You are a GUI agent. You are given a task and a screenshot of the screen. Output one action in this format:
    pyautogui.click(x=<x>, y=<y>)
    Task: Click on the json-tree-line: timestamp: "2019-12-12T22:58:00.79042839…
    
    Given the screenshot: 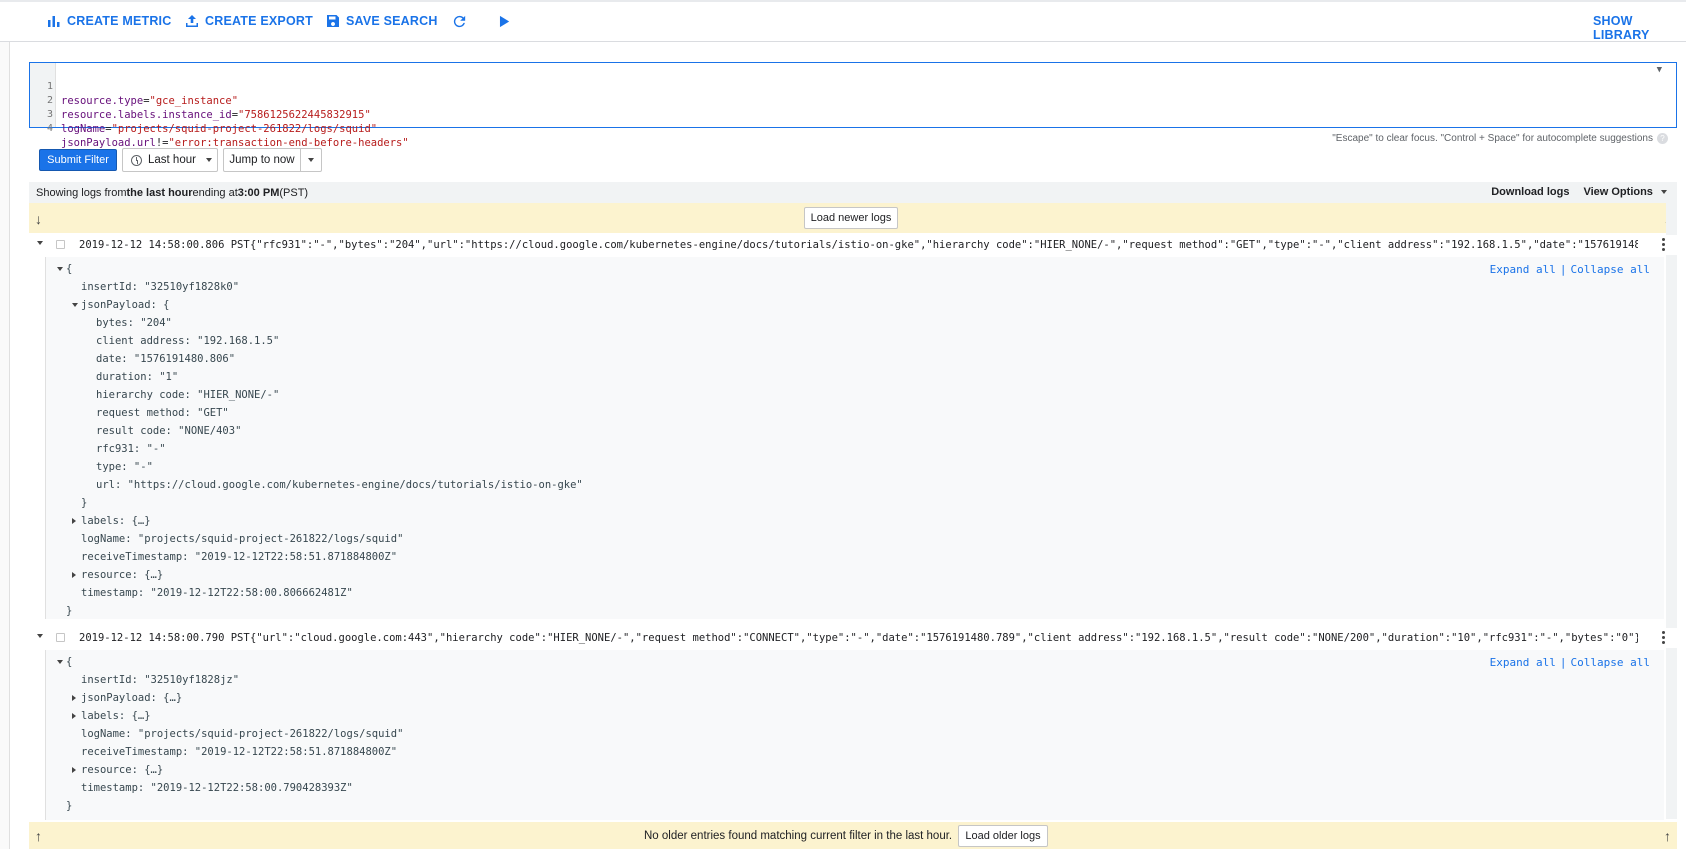 What is the action you would take?
    pyautogui.click(x=217, y=788)
    